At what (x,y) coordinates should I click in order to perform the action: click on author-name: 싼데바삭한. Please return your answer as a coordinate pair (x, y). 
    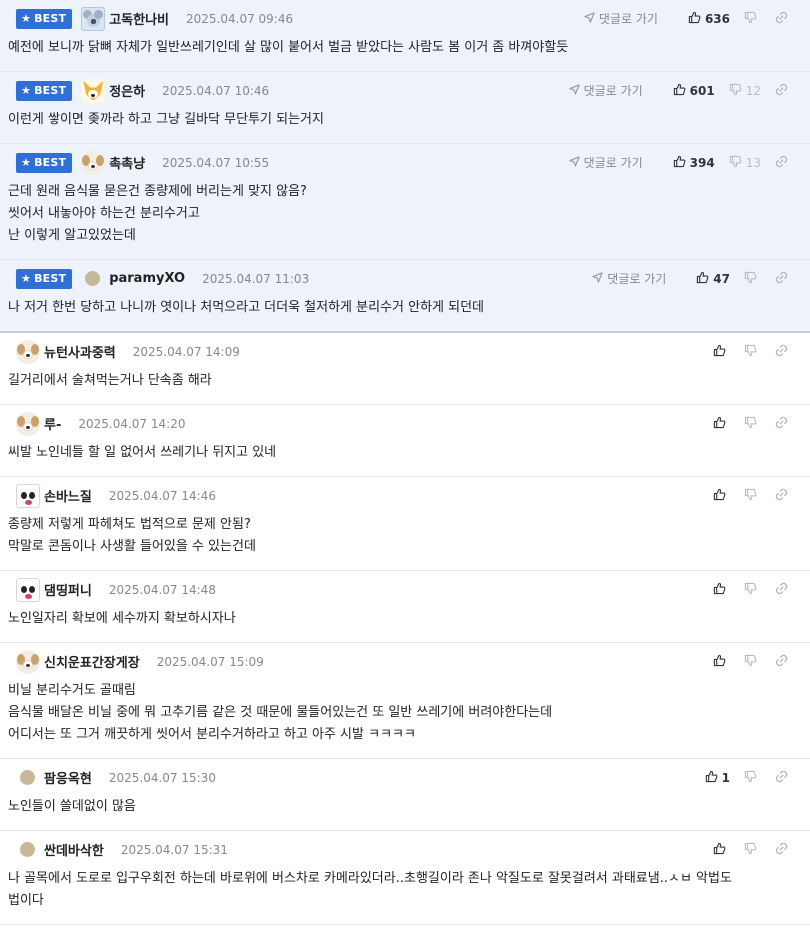
    Looking at the image, I should click on (74, 849).